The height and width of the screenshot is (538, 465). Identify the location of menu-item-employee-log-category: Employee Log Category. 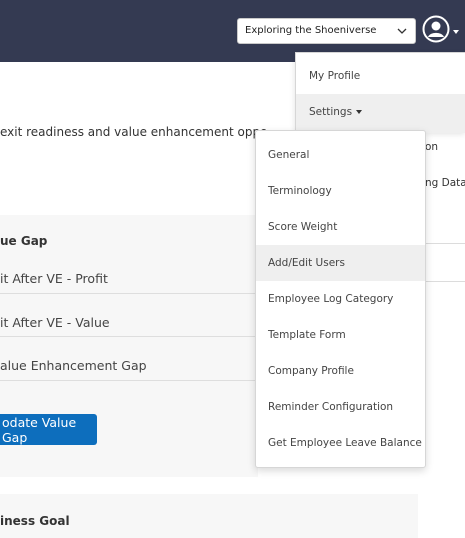
(340, 299).